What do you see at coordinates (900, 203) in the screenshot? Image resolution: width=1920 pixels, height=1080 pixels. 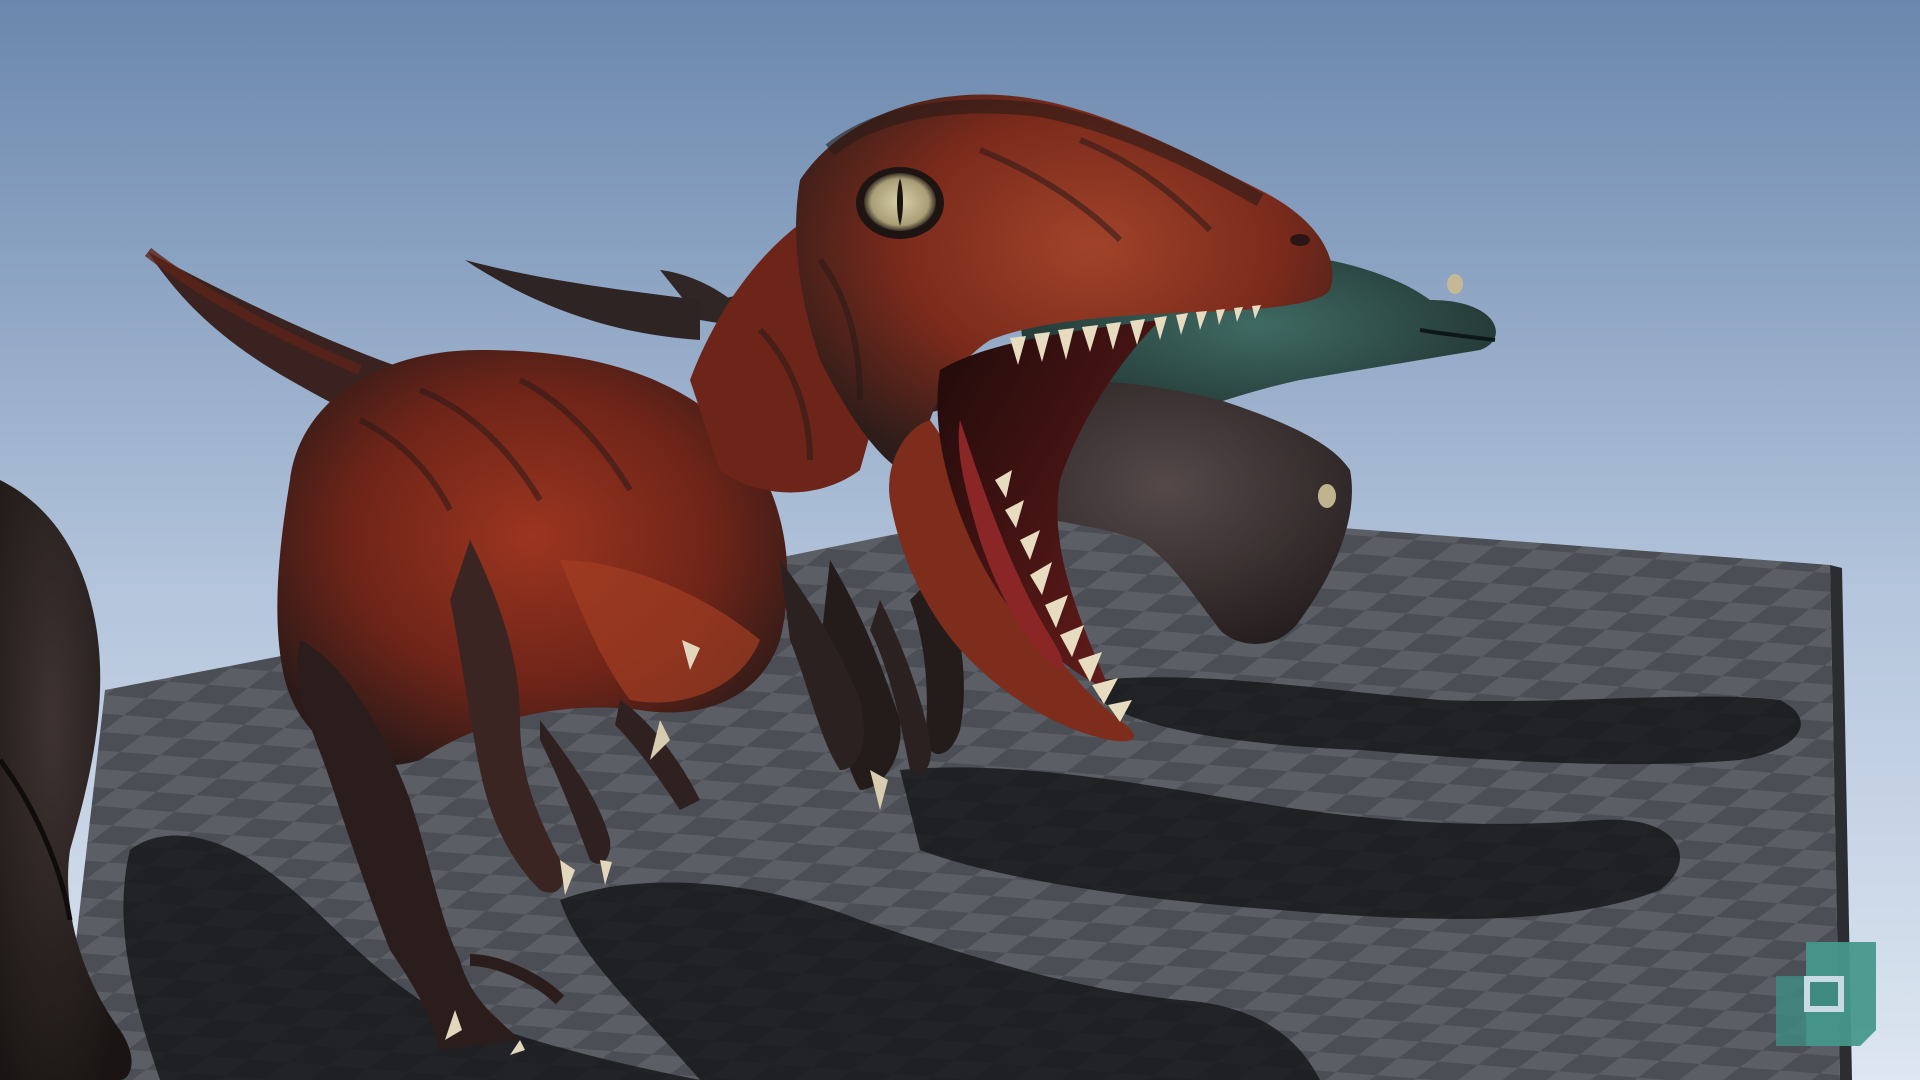 I see `raptor-eye` at bounding box center [900, 203].